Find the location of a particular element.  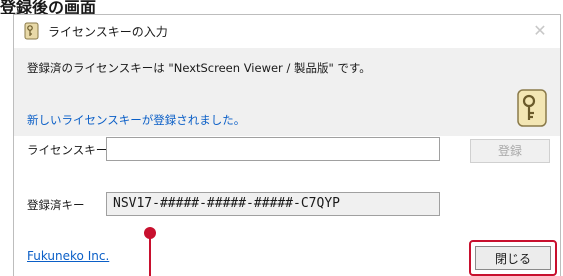

license-key-input is located at coordinates (273, 149).